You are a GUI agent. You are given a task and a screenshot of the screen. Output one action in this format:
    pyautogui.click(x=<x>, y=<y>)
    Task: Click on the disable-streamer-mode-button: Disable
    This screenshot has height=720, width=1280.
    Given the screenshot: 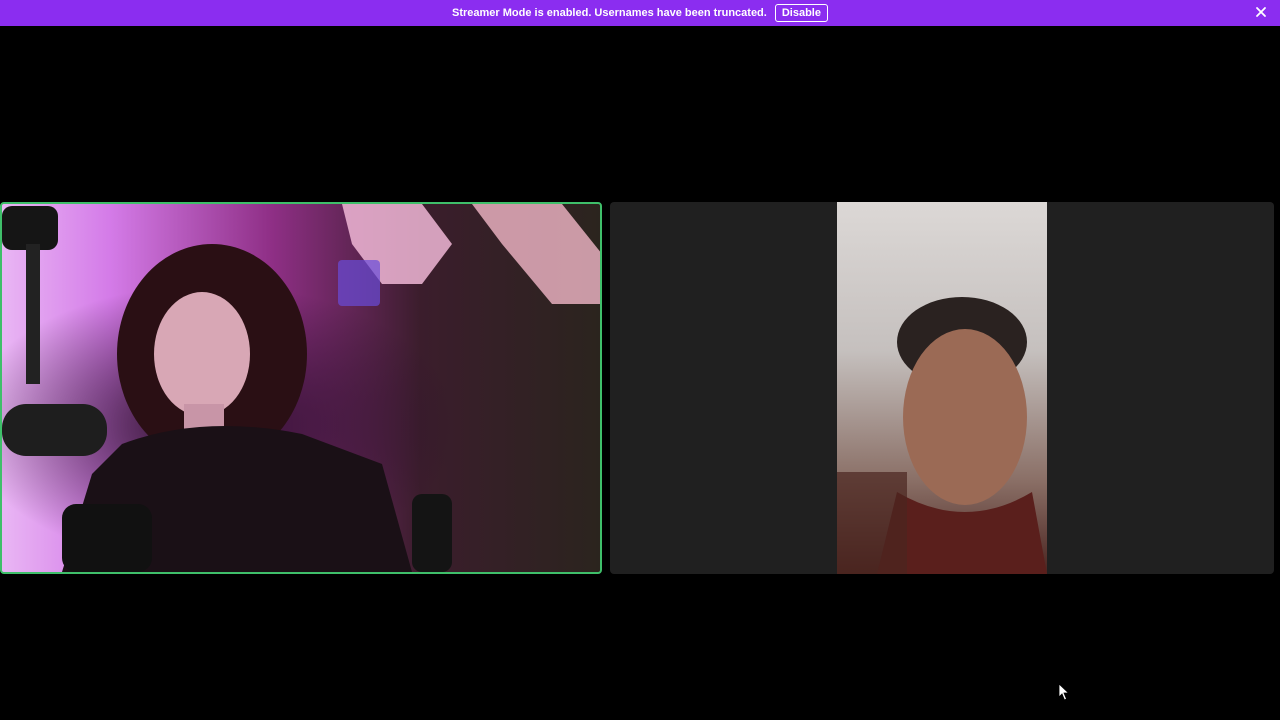 What is the action you would take?
    pyautogui.click(x=801, y=13)
    